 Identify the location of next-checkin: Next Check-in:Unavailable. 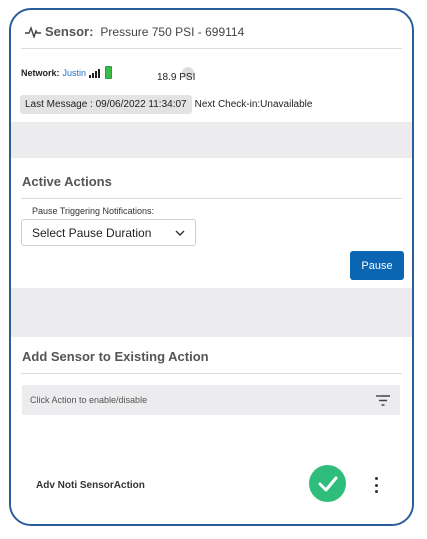
(253, 104).